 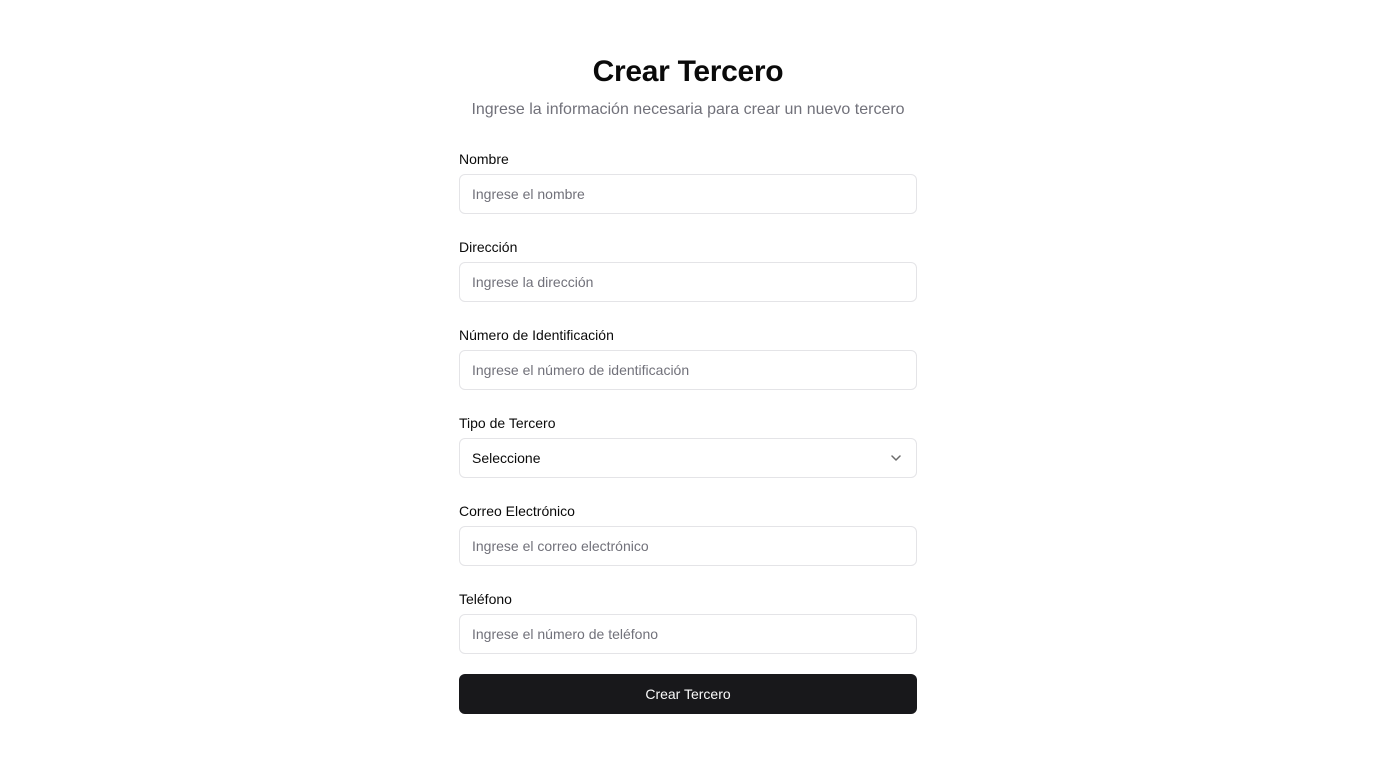 I want to click on field-tipo-tercero: Tipo de Tercero Seleccione, so click(x=688, y=446).